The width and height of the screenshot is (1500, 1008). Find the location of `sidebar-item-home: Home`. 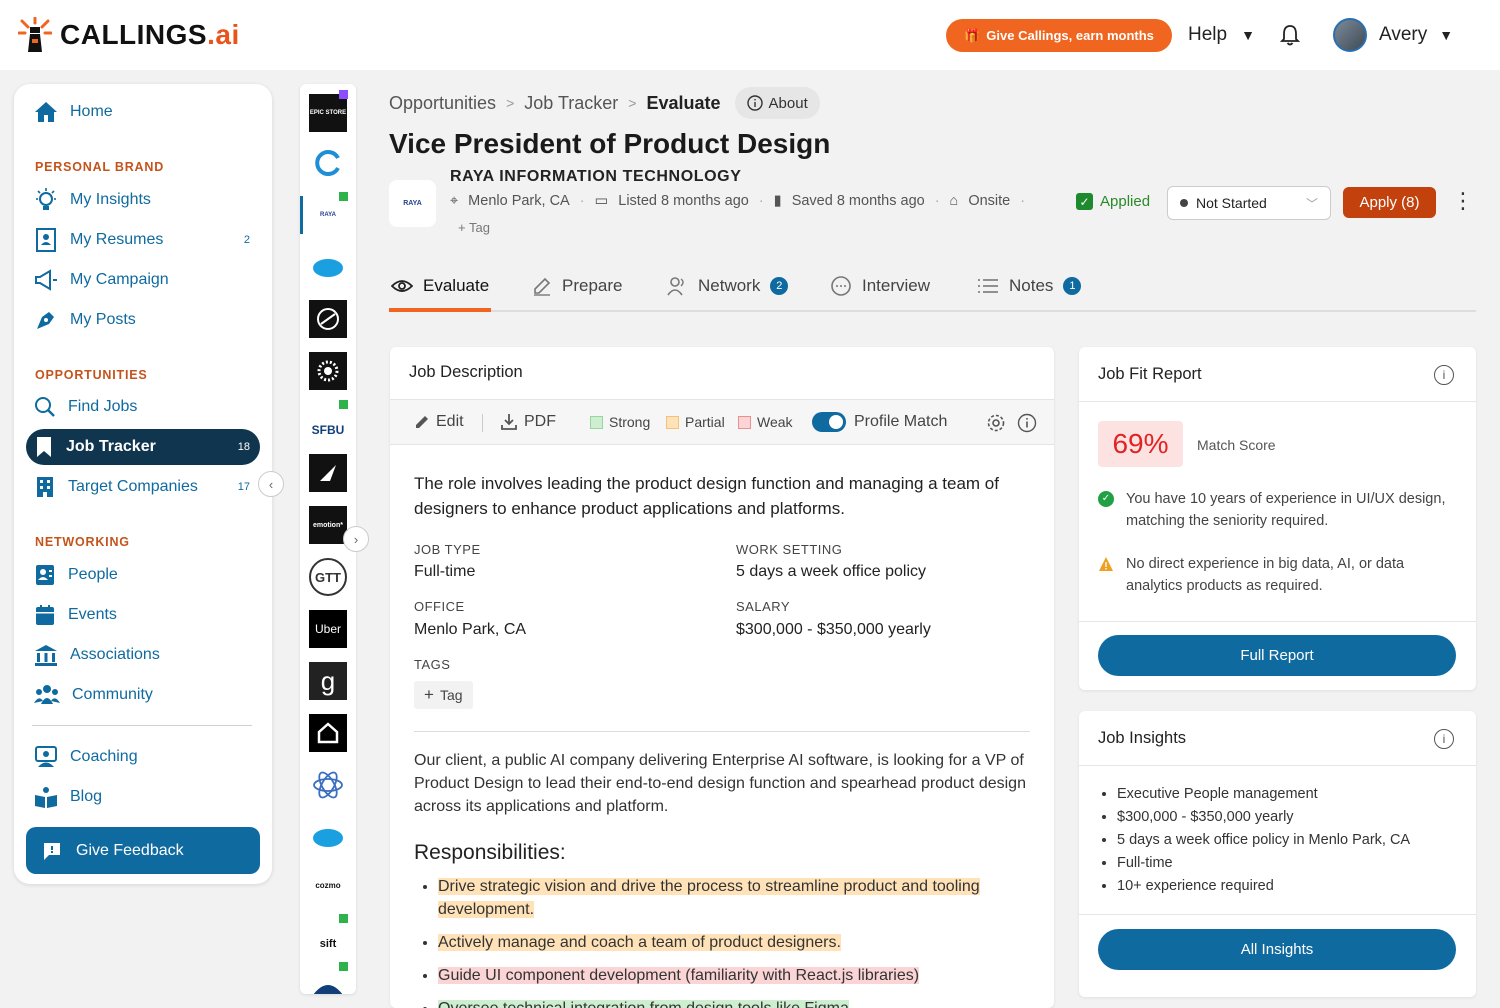

sidebar-item-home: Home is located at coordinates (146, 112).